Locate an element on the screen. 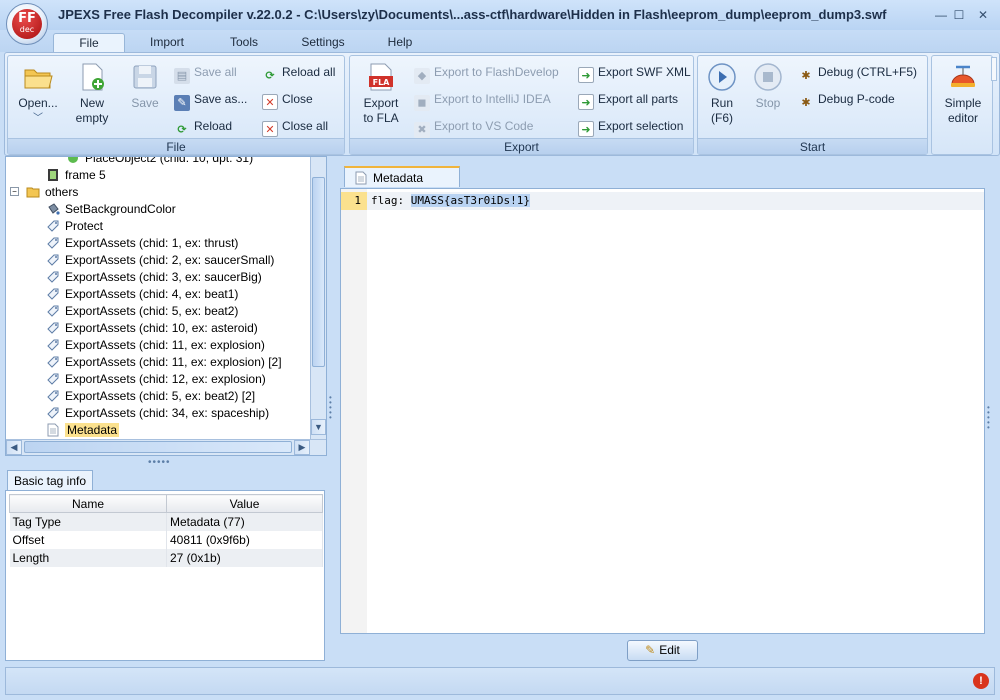 Image resolution: width=1000 pixels, height=700 pixels. export-vscode-button: ✖ Export to VS Code is located at coordinates (473, 127).